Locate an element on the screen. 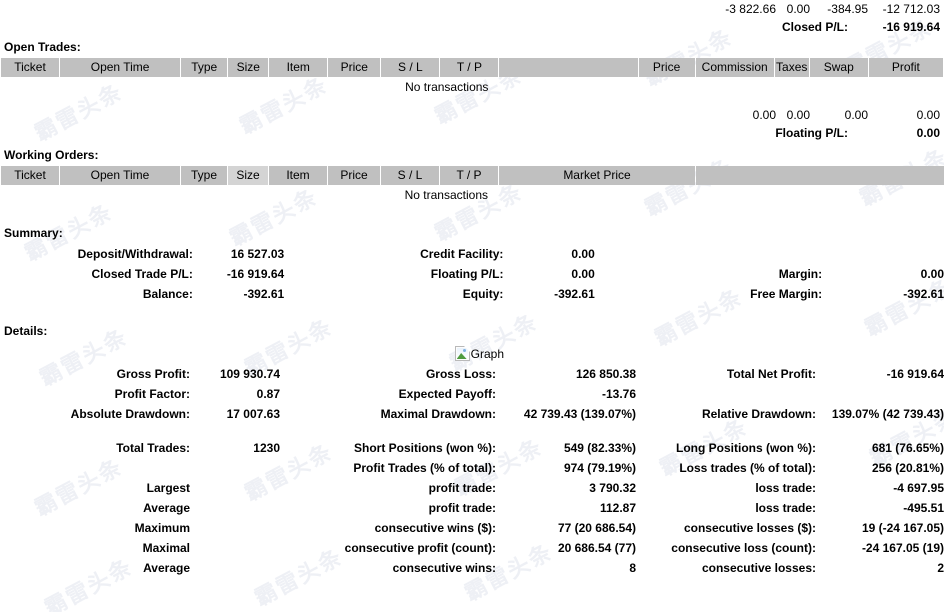 The width and height of the screenshot is (944, 612). open-th-sl: S / L is located at coordinates (410, 67).